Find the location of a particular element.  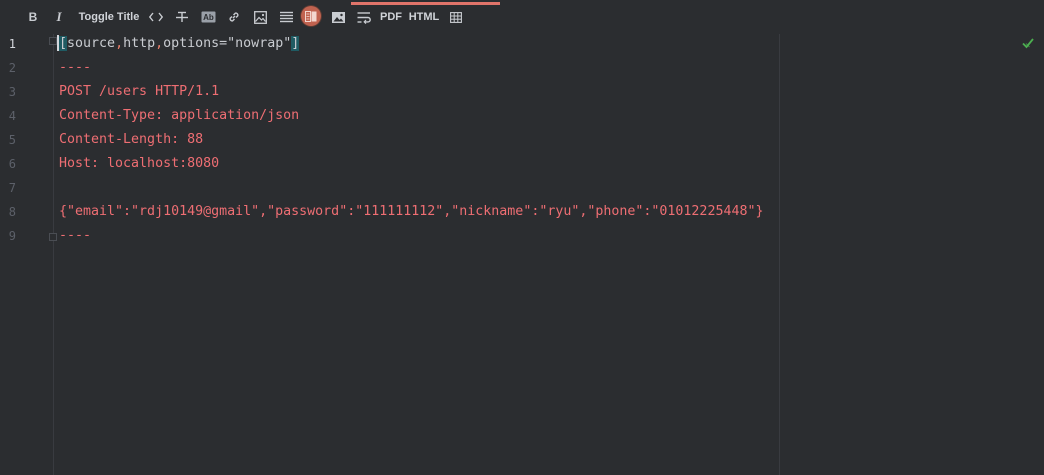

image-icon is located at coordinates (260, 17).